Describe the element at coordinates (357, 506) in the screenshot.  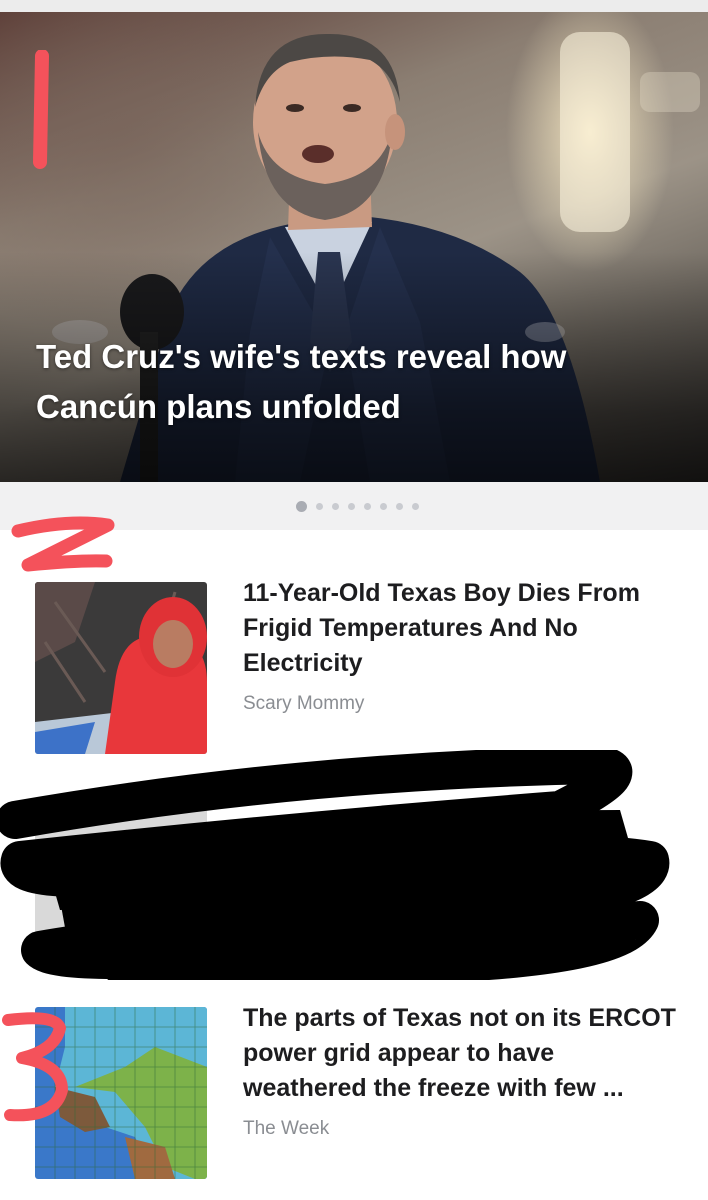
I see `carousel-dots` at that location.